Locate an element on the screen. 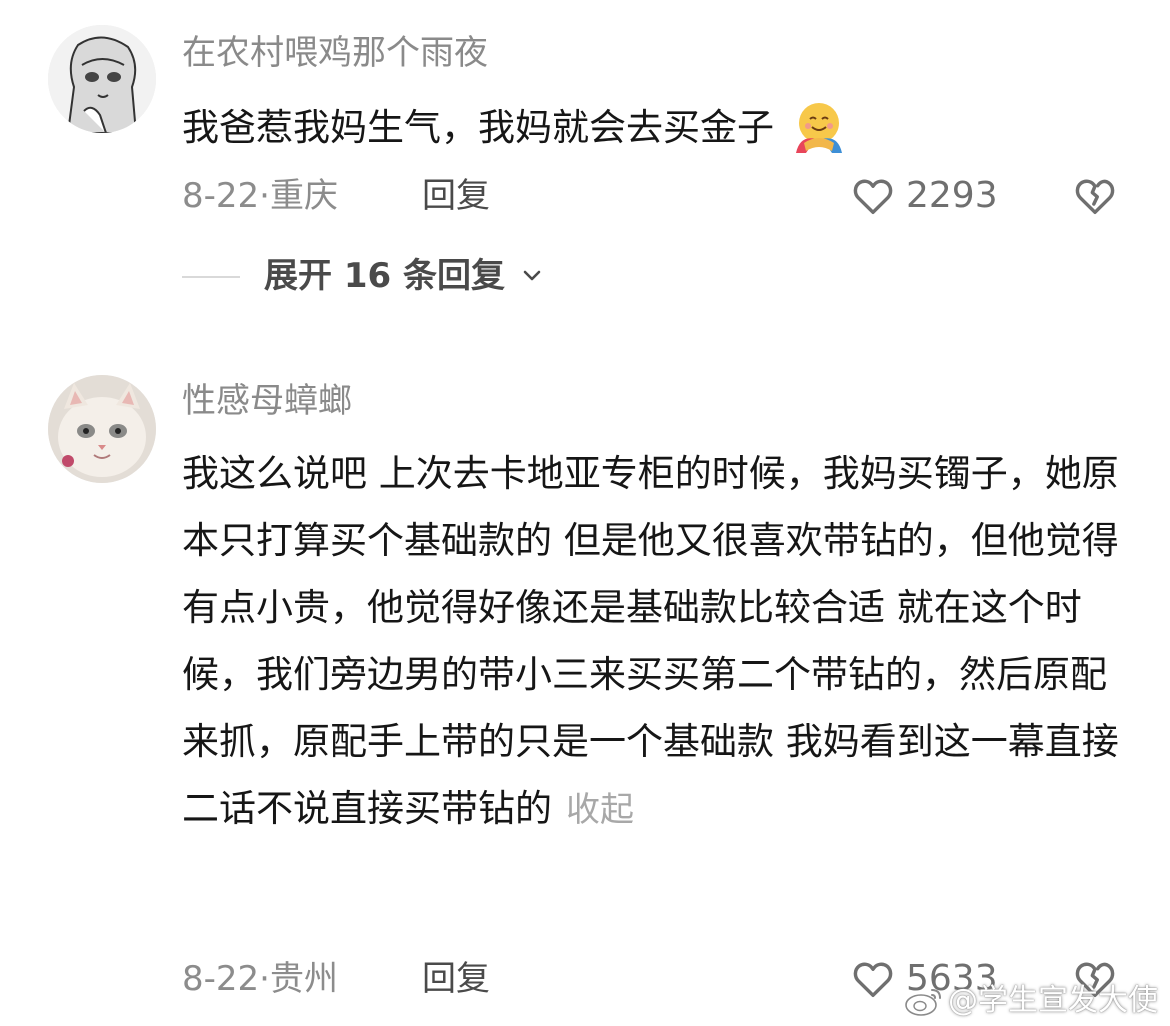 Image resolution: width=1170 pixels, height=1026 pixels. expand-replies-button: 展开 16 条回复 is located at coordinates (403, 277).